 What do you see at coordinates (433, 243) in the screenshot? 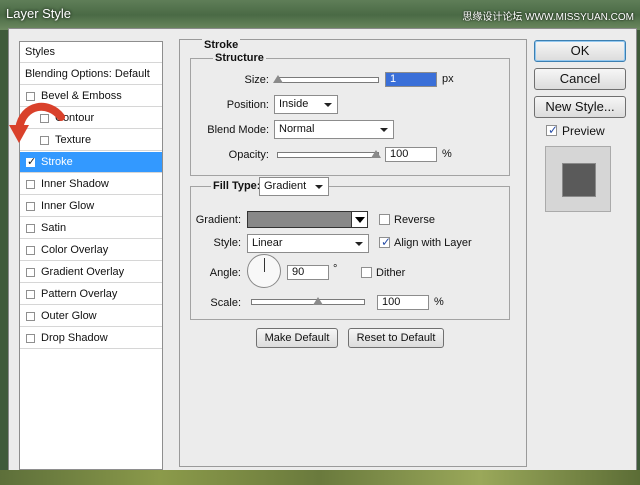
I see `align-with-layer-label: Align with Layer` at bounding box center [433, 243].